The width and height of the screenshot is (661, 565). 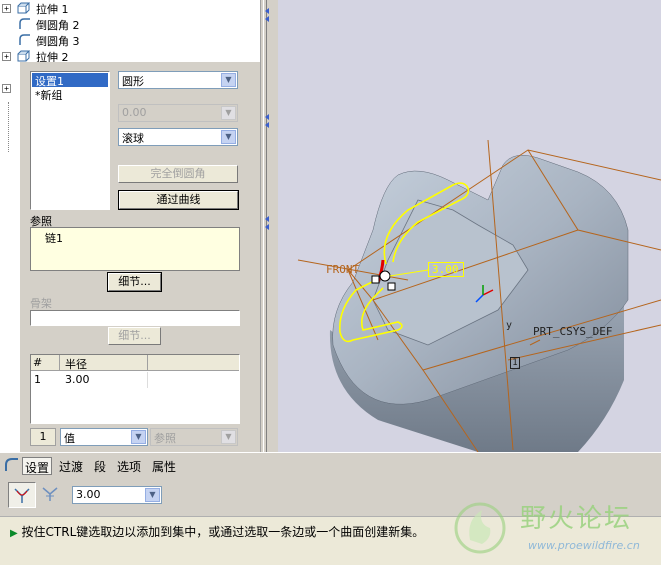 I want to click on round-tool-icon, so click(x=11, y=464).